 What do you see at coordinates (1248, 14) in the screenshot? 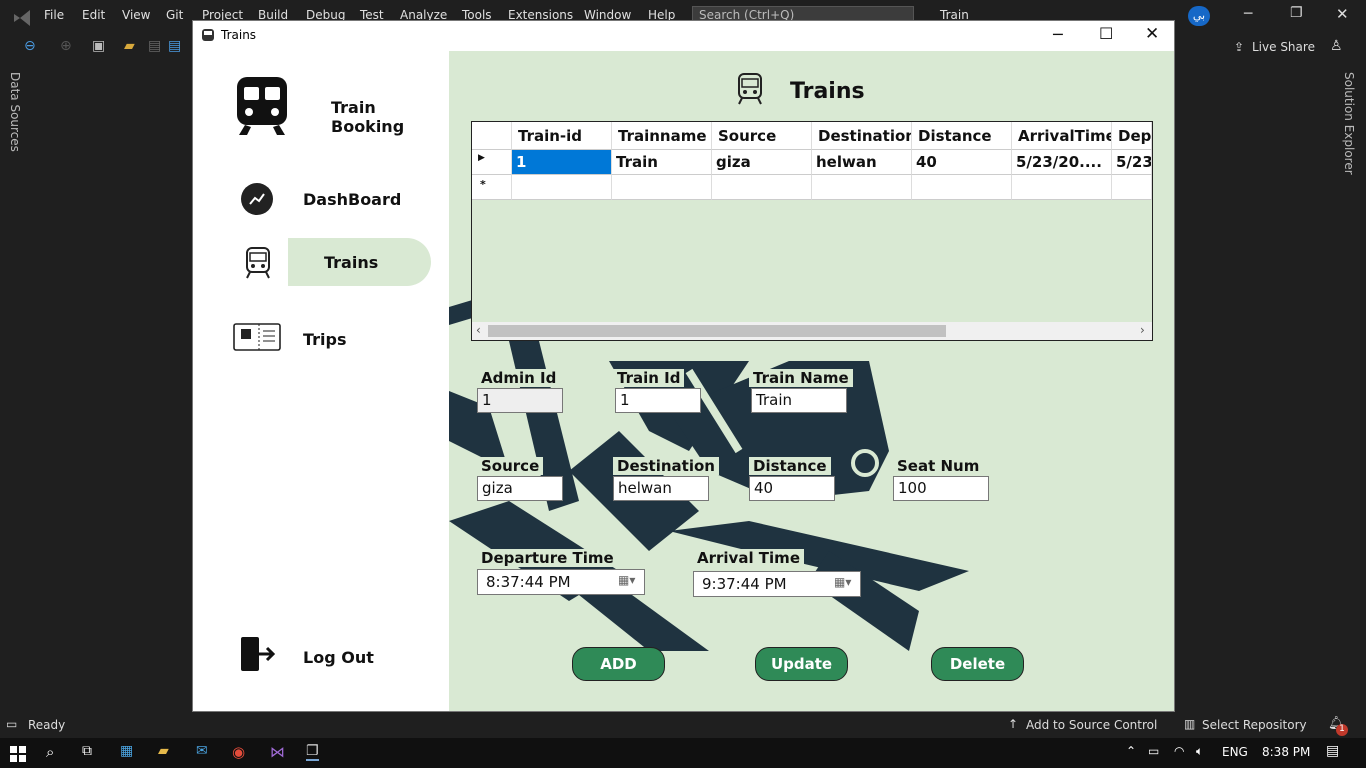
I see `vs-minimize-icon: ─` at bounding box center [1248, 14].